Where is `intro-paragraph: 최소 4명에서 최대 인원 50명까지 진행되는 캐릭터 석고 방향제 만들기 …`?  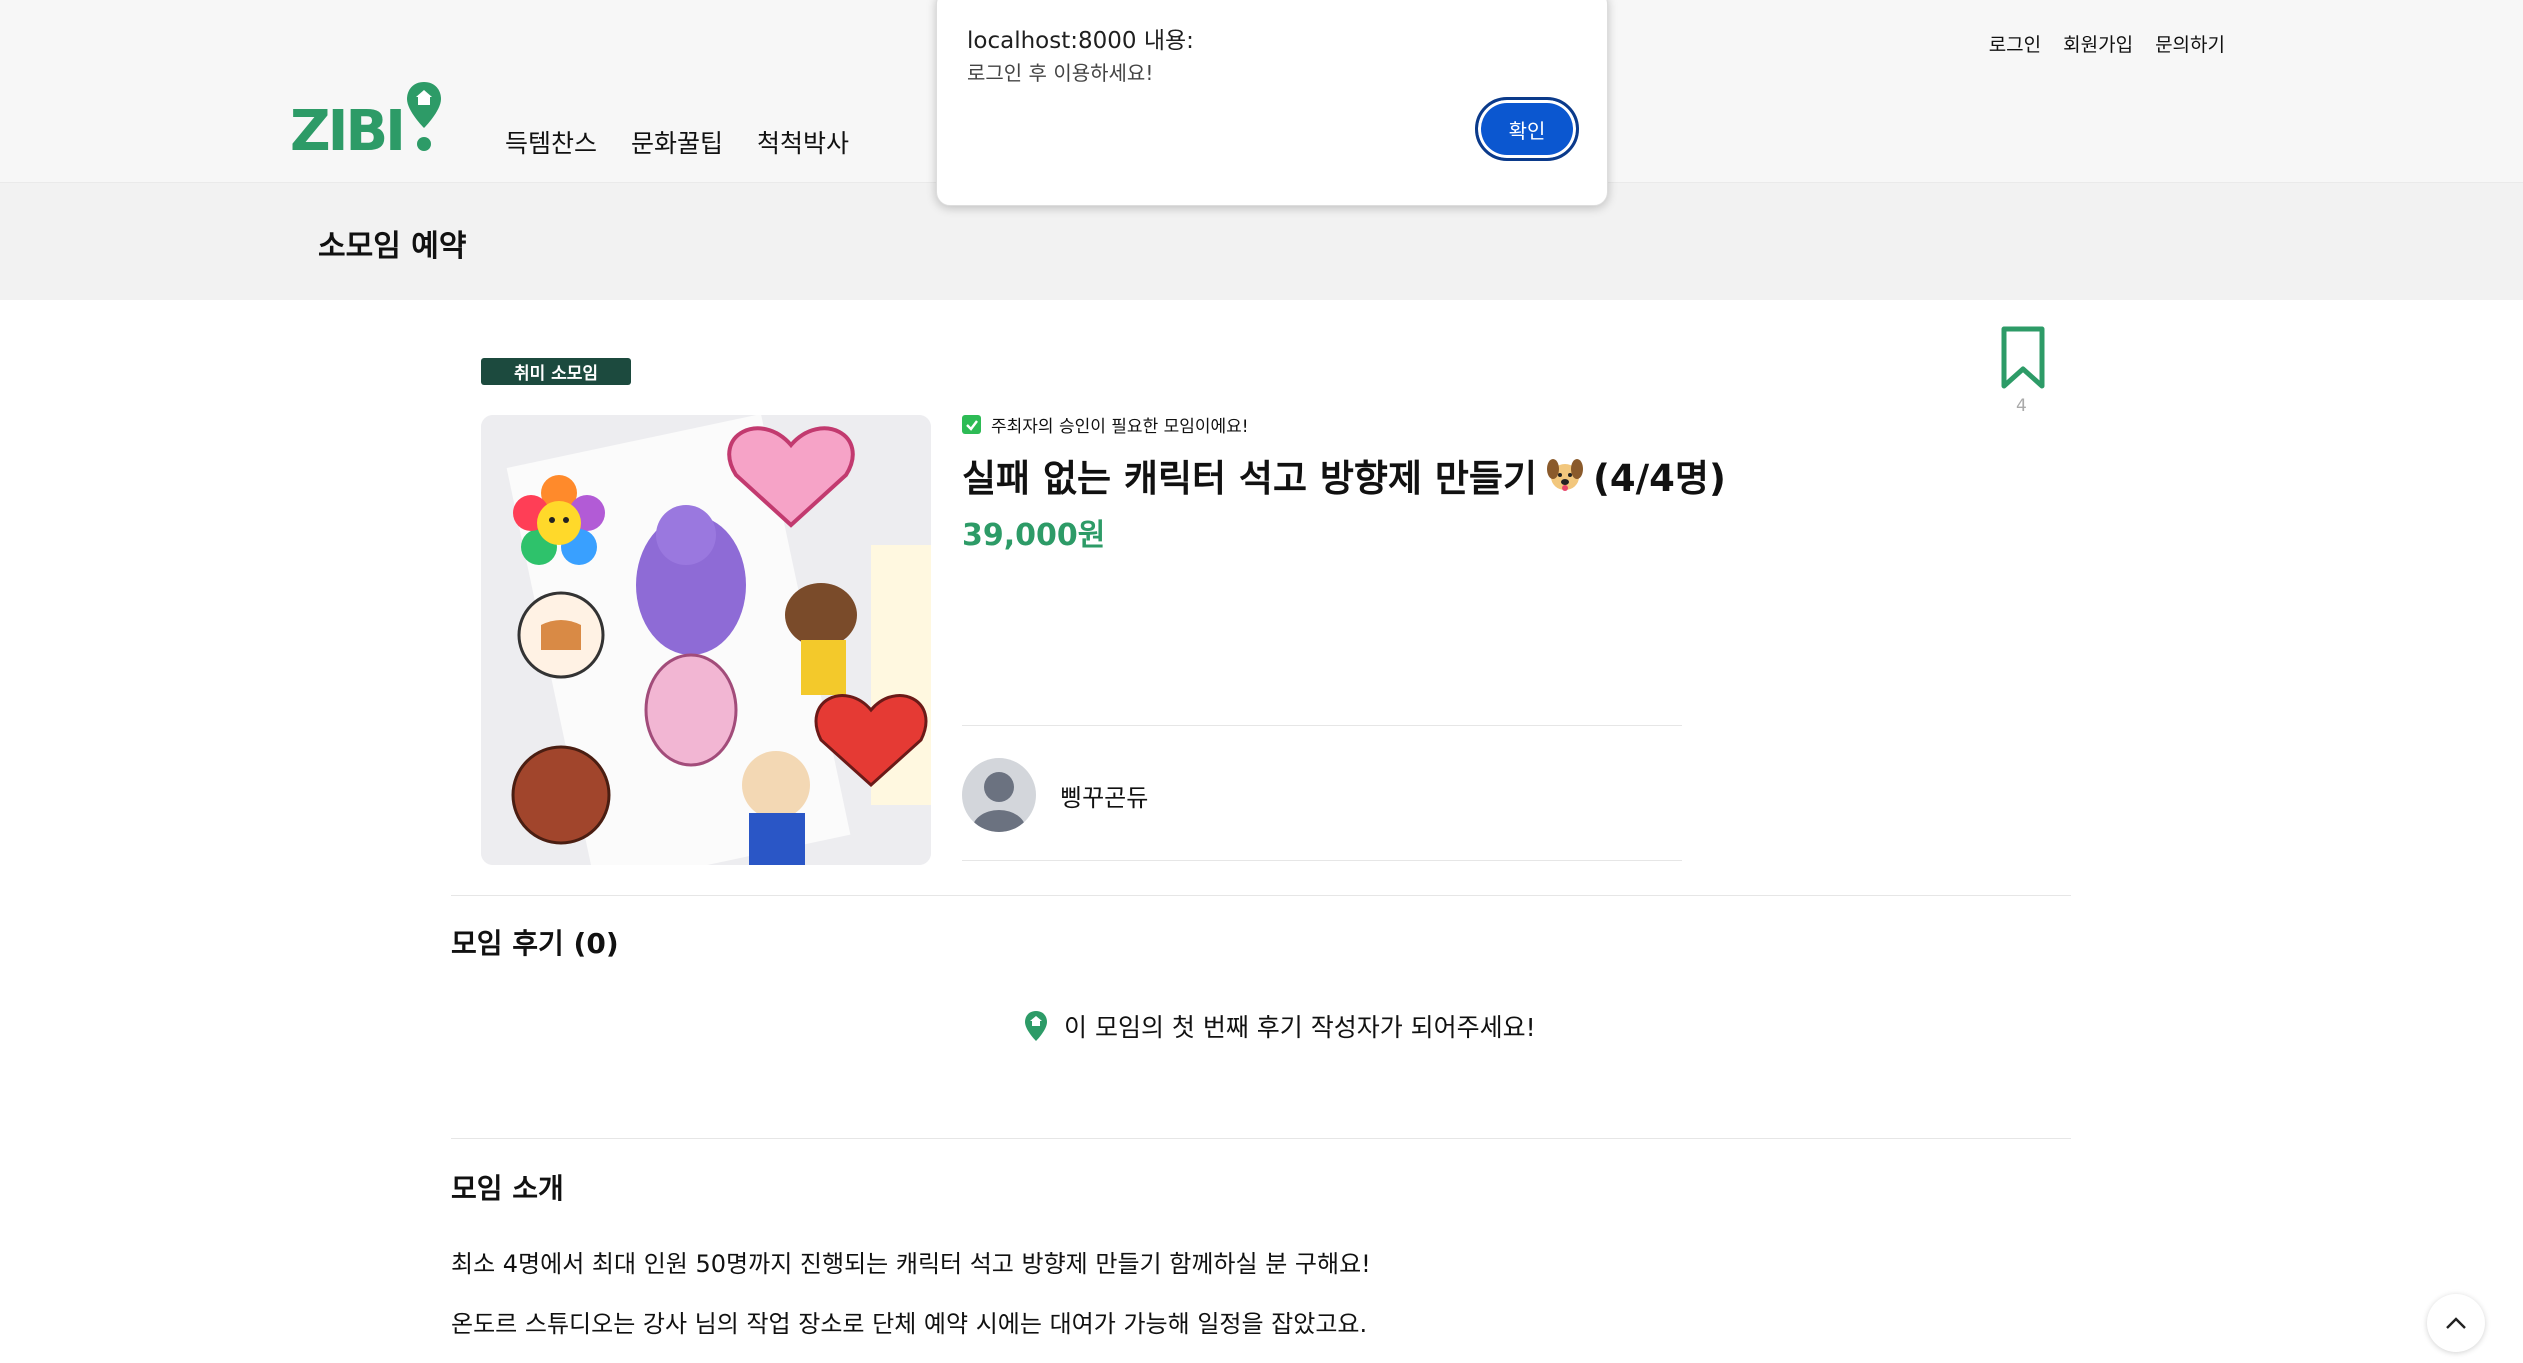 intro-paragraph: 최소 4명에서 최대 인원 50명까지 진행되는 캐릭터 석고 방향제 만들기 … is located at coordinates (911, 1264).